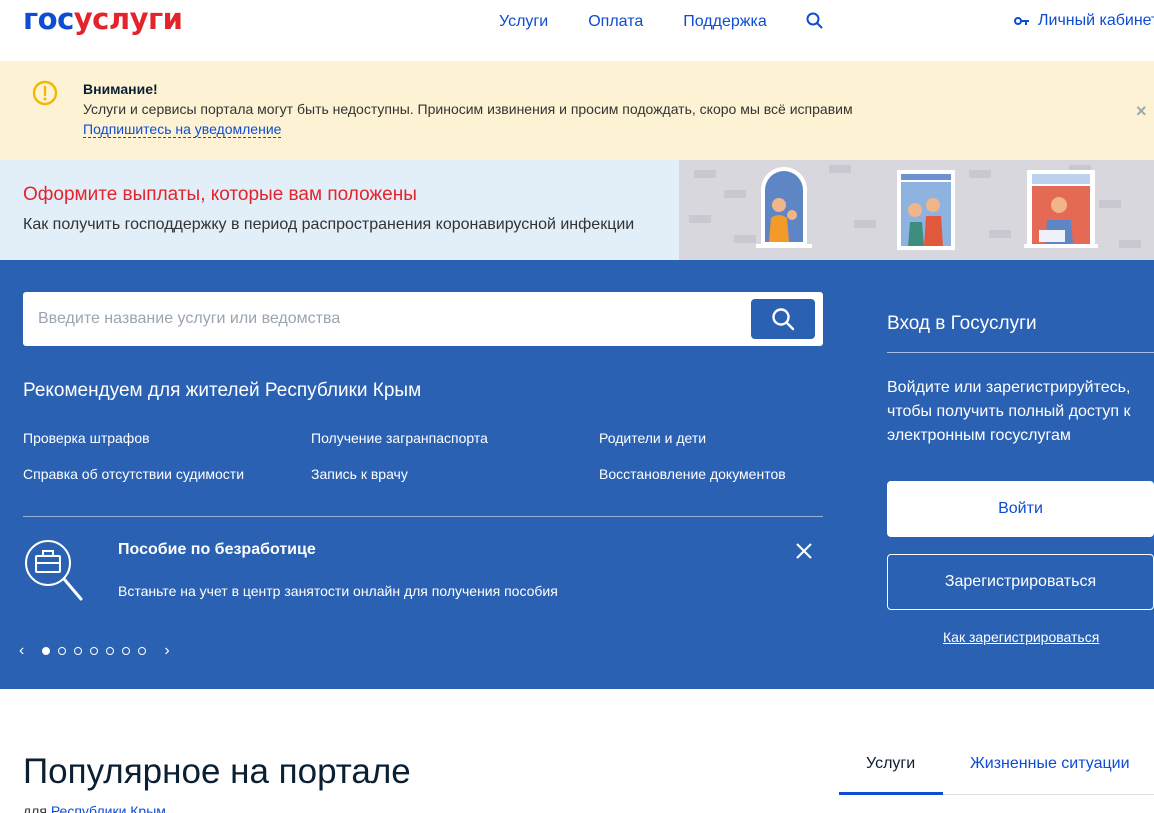 This screenshot has width=1154, height=813. Describe the element at coordinates (652, 438) in the screenshot. I see `rec-link-parents: Родители и дети` at that location.